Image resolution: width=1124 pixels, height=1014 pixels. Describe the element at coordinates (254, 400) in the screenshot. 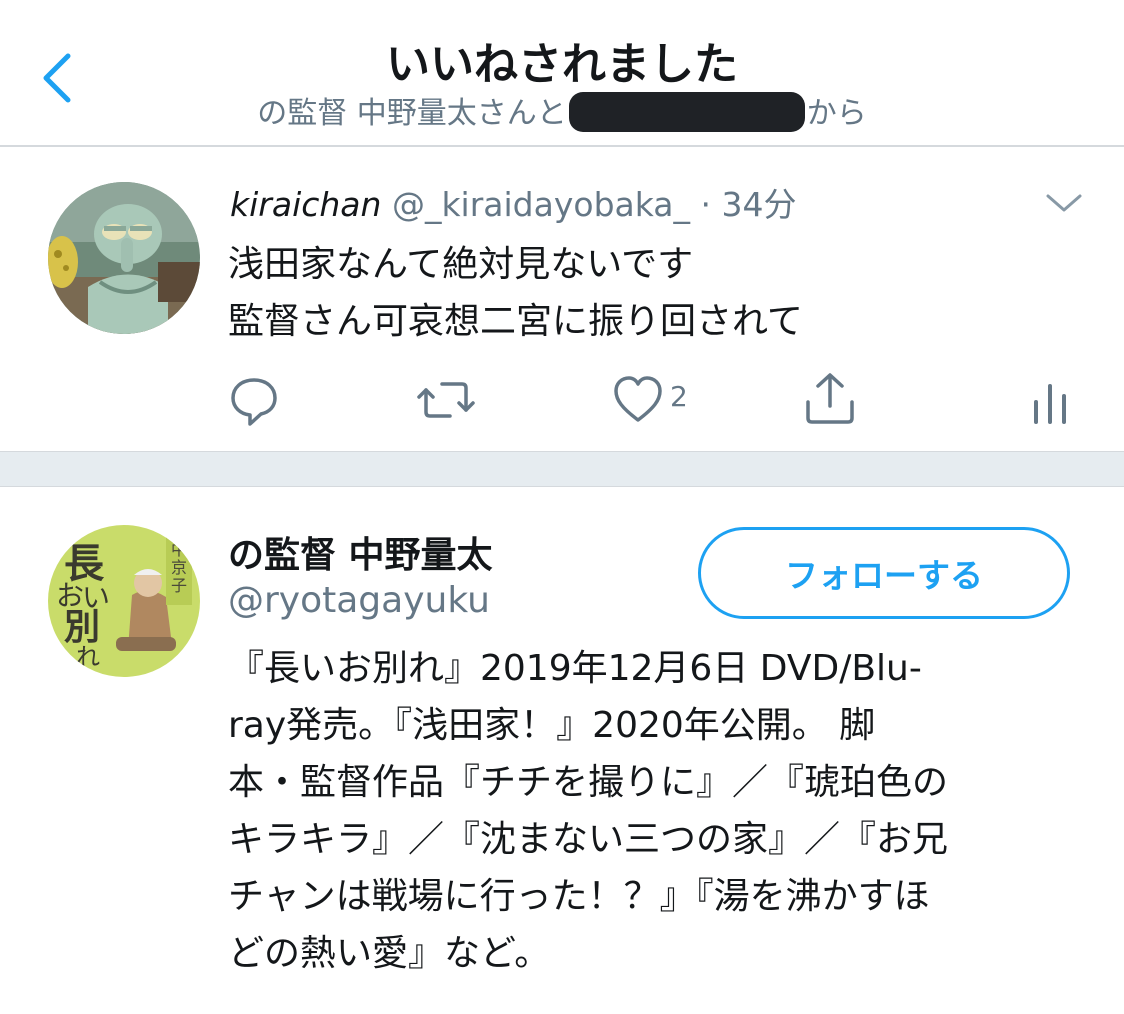

I see `reply-icon` at that location.